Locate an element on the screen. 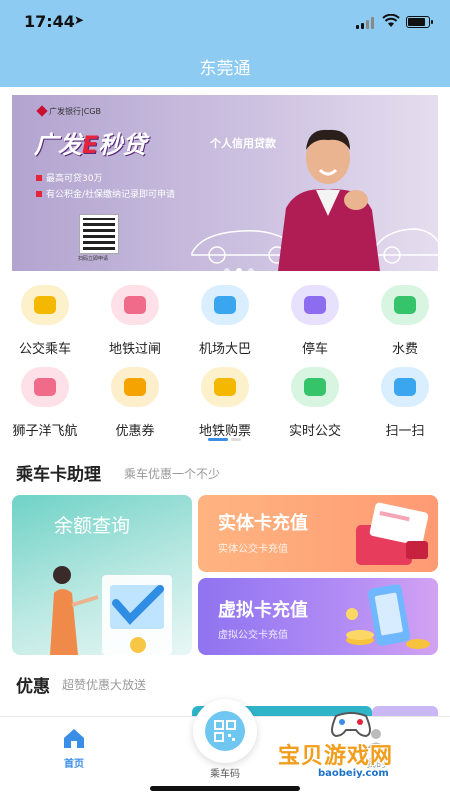  service-item-water-drop: 水费 is located at coordinates (405, 321).